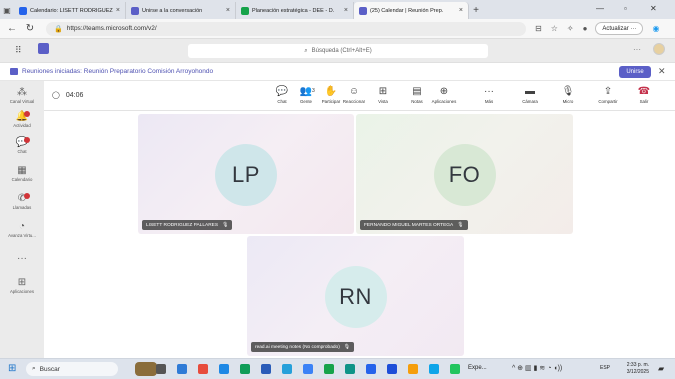  I want to click on taskbar-search: ⌕ Buscar, so click(72, 369).